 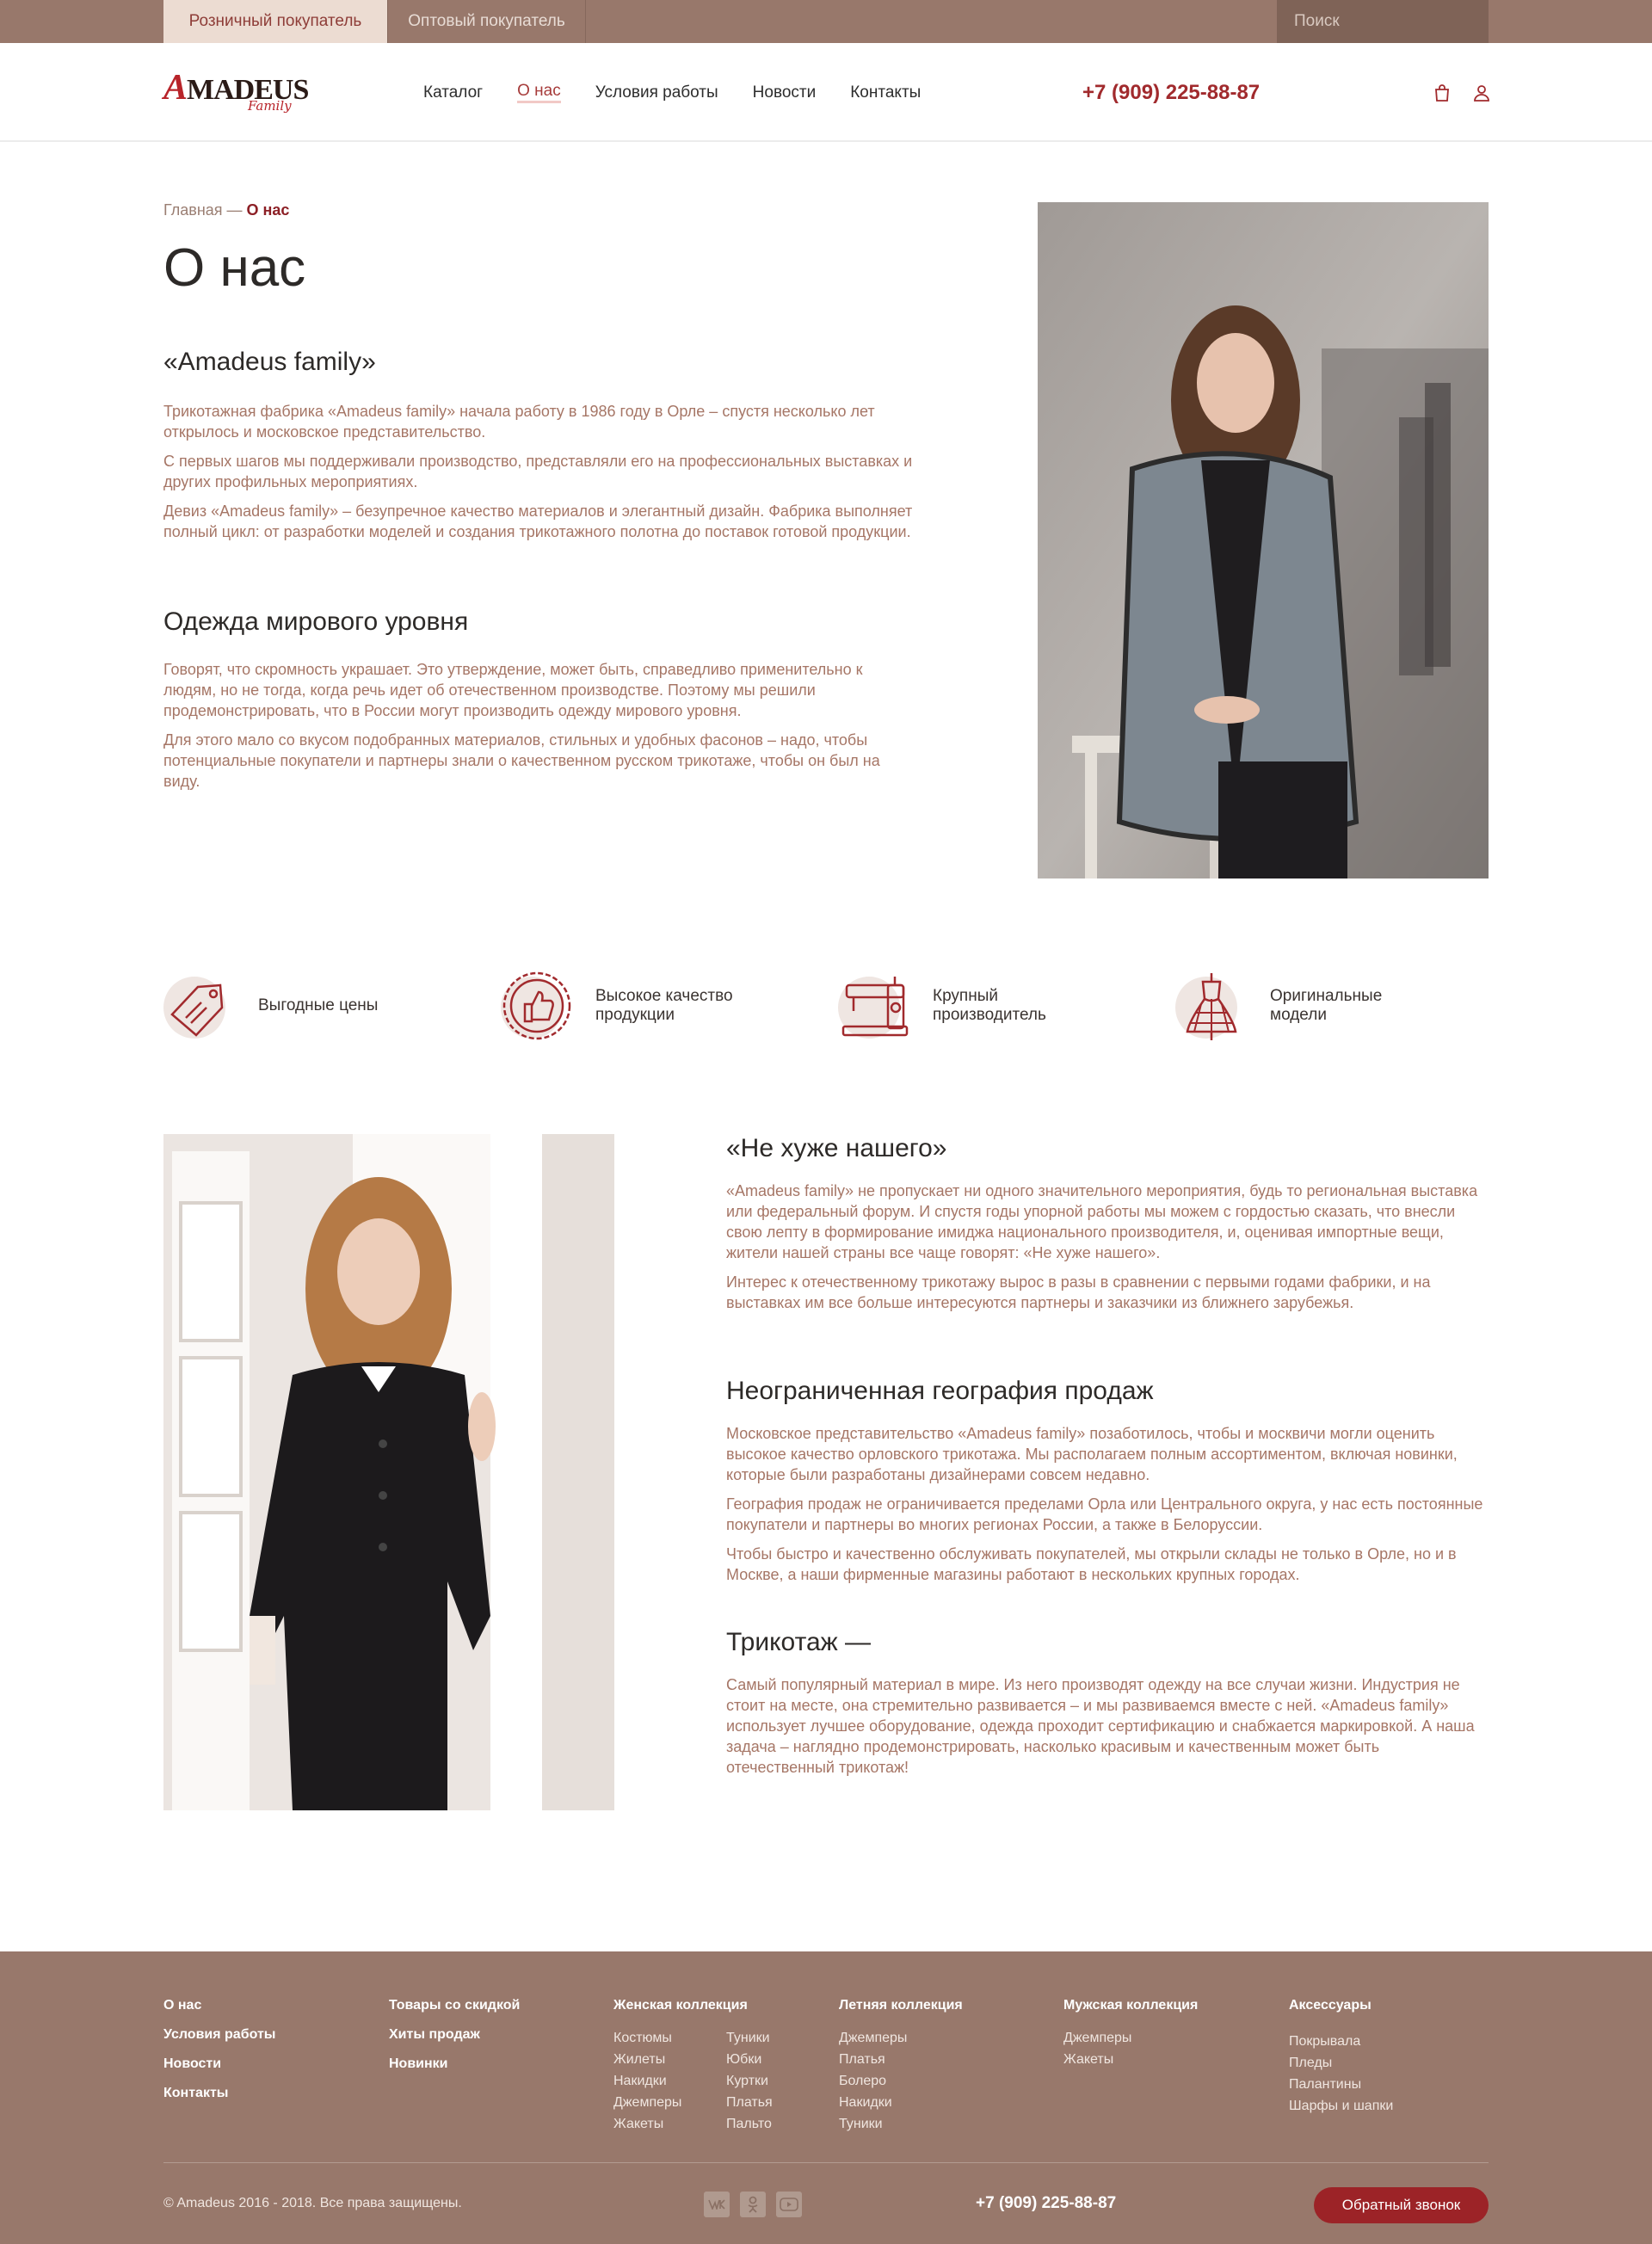 What do you see at coordinates (1206, 1006) in the screenshot?
I see `dress-mannequin-icon` at bounding box center [1206, 1006].